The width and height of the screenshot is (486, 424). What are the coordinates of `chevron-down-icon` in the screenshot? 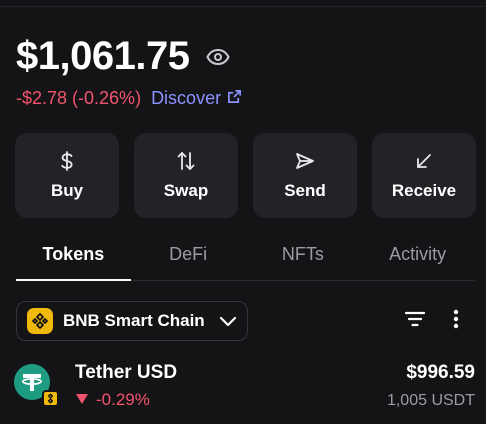 It's located at (228, 321).